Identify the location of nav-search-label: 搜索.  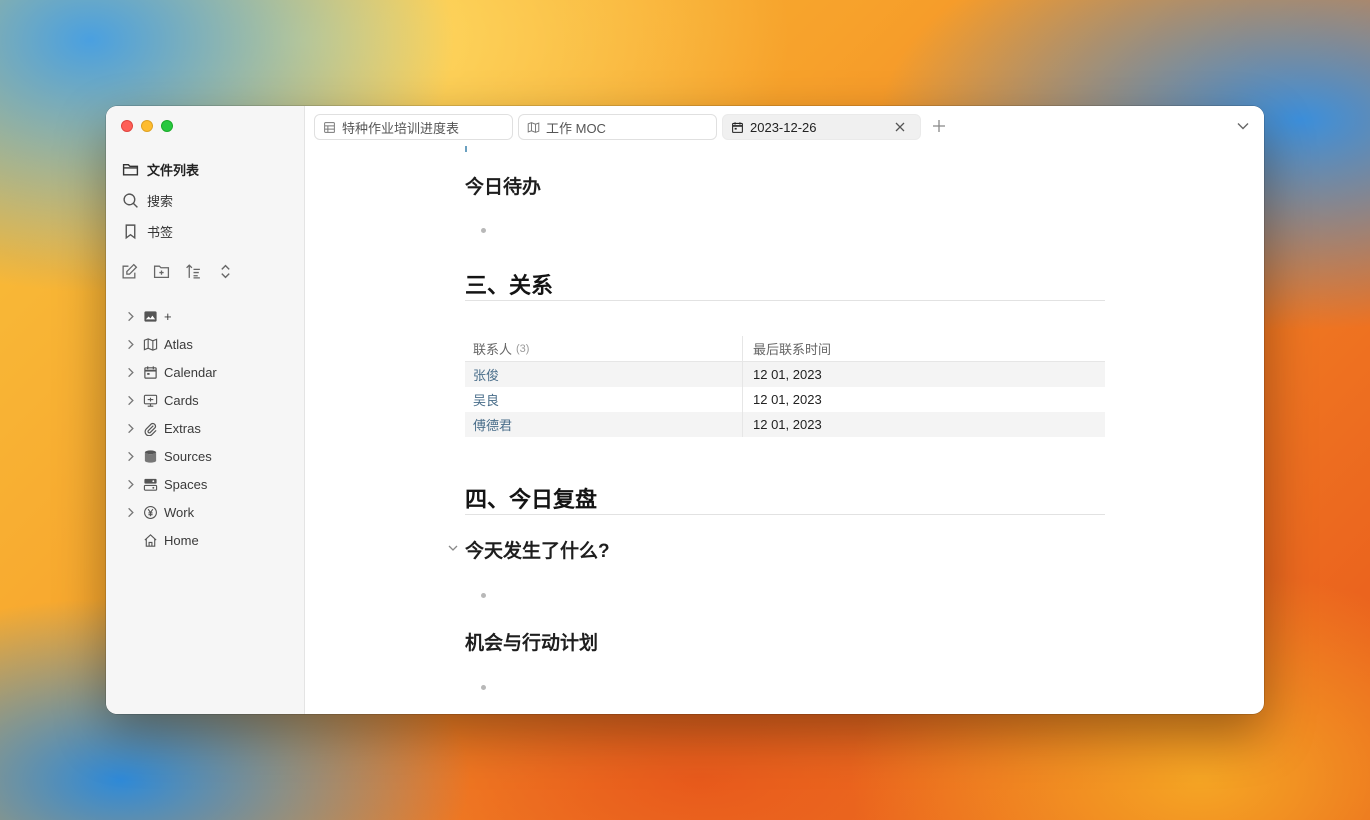
(160, 201).